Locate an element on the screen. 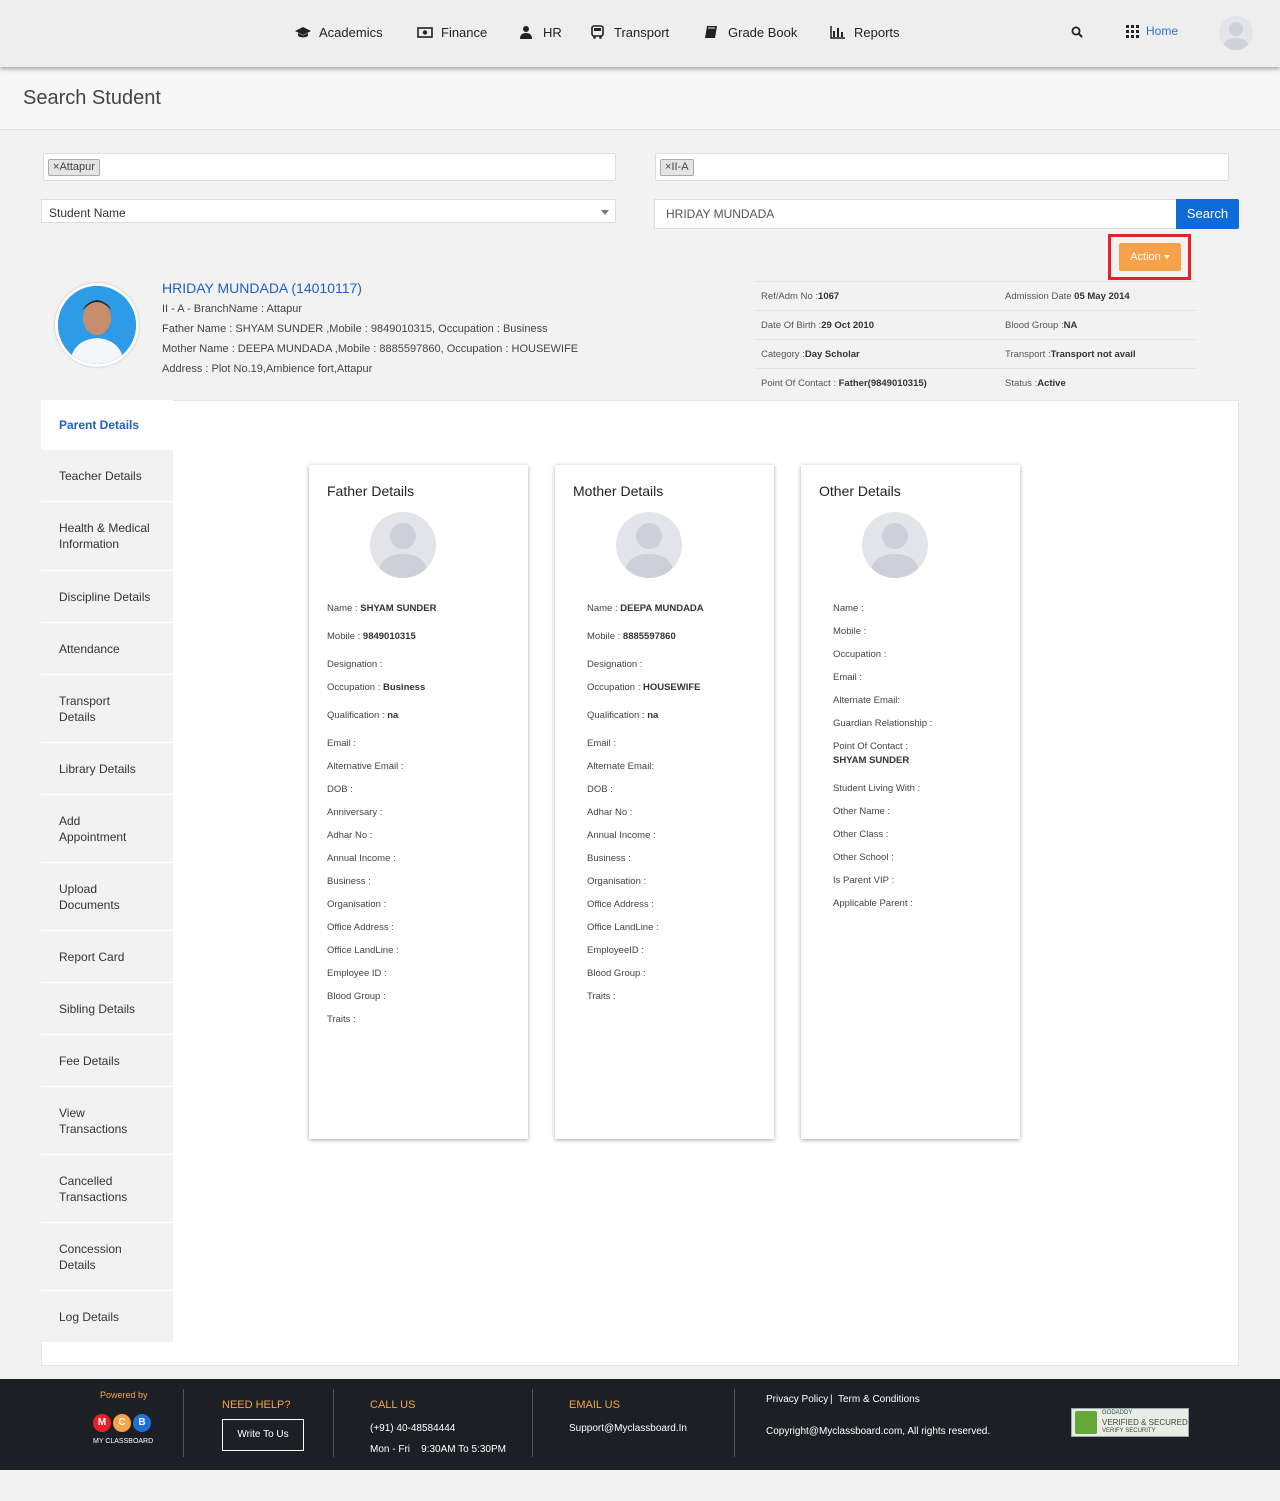 The height and width of the screenshot is (1501, 1280). nav-transport: Transport is located at coordinates (629, 32).